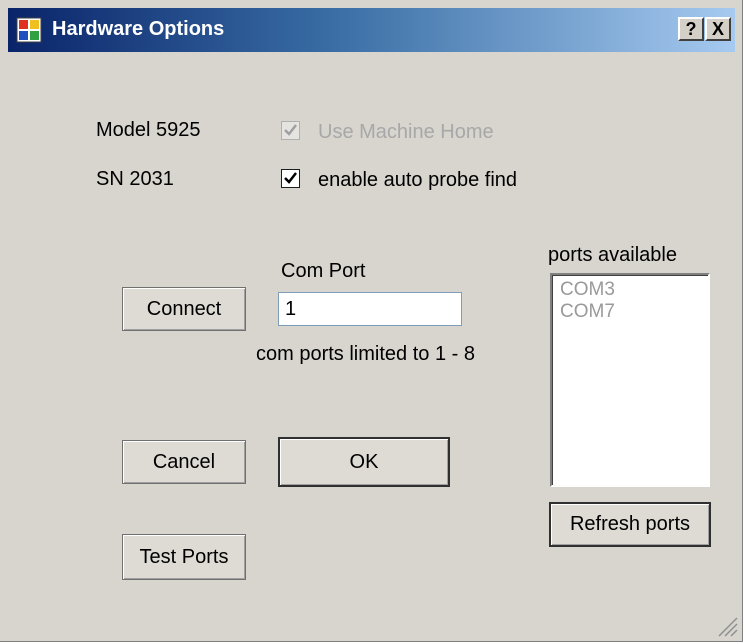 The image size is (743, 642). What do you see at coordinates (371, 30) in the screenshot?
I see `title-bar: Hardware Options ? X` at bounding box center [371, 30].